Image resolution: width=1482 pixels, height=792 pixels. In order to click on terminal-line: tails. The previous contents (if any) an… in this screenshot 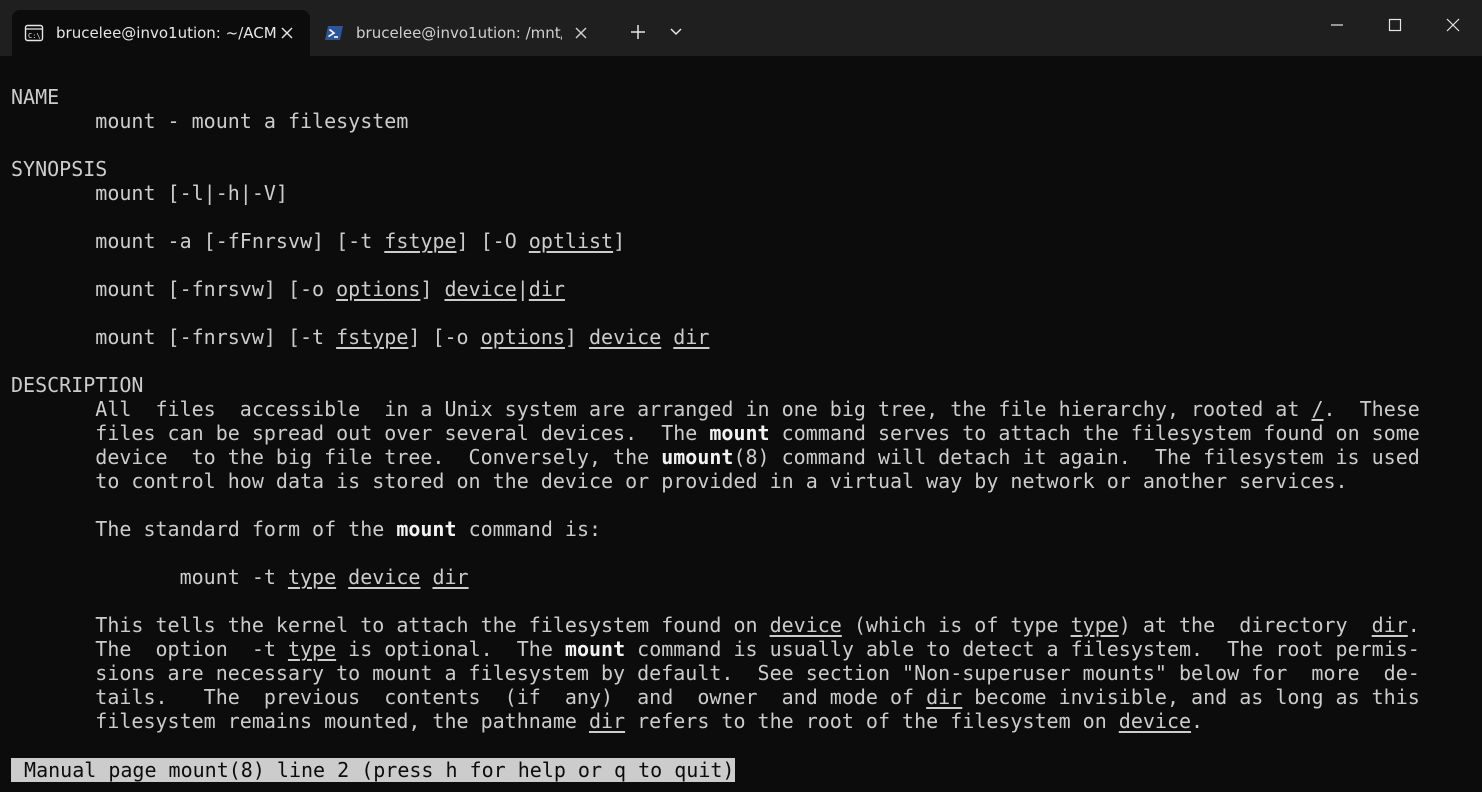, I will do `click(715, 697)`.